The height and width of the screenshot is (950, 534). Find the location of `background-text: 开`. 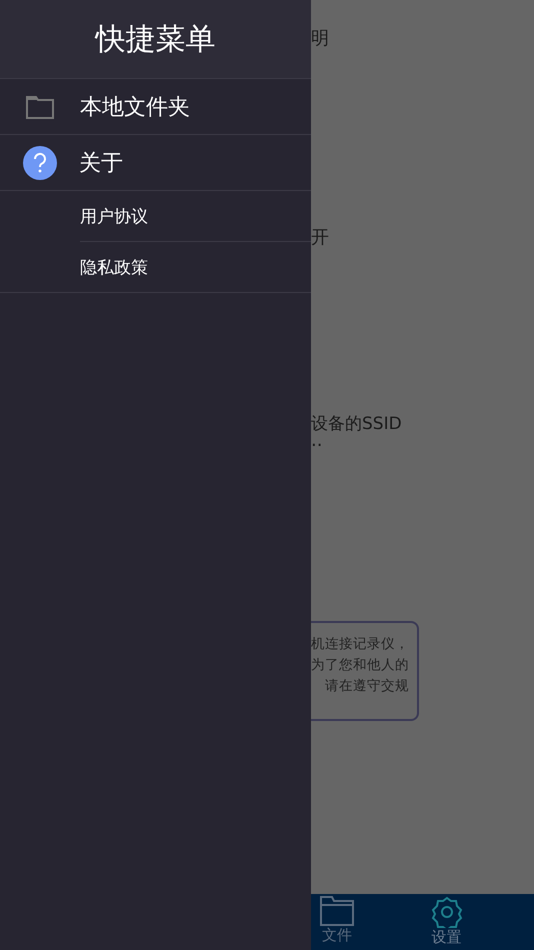

background-text: 开 is located at coordinates (320, 237).